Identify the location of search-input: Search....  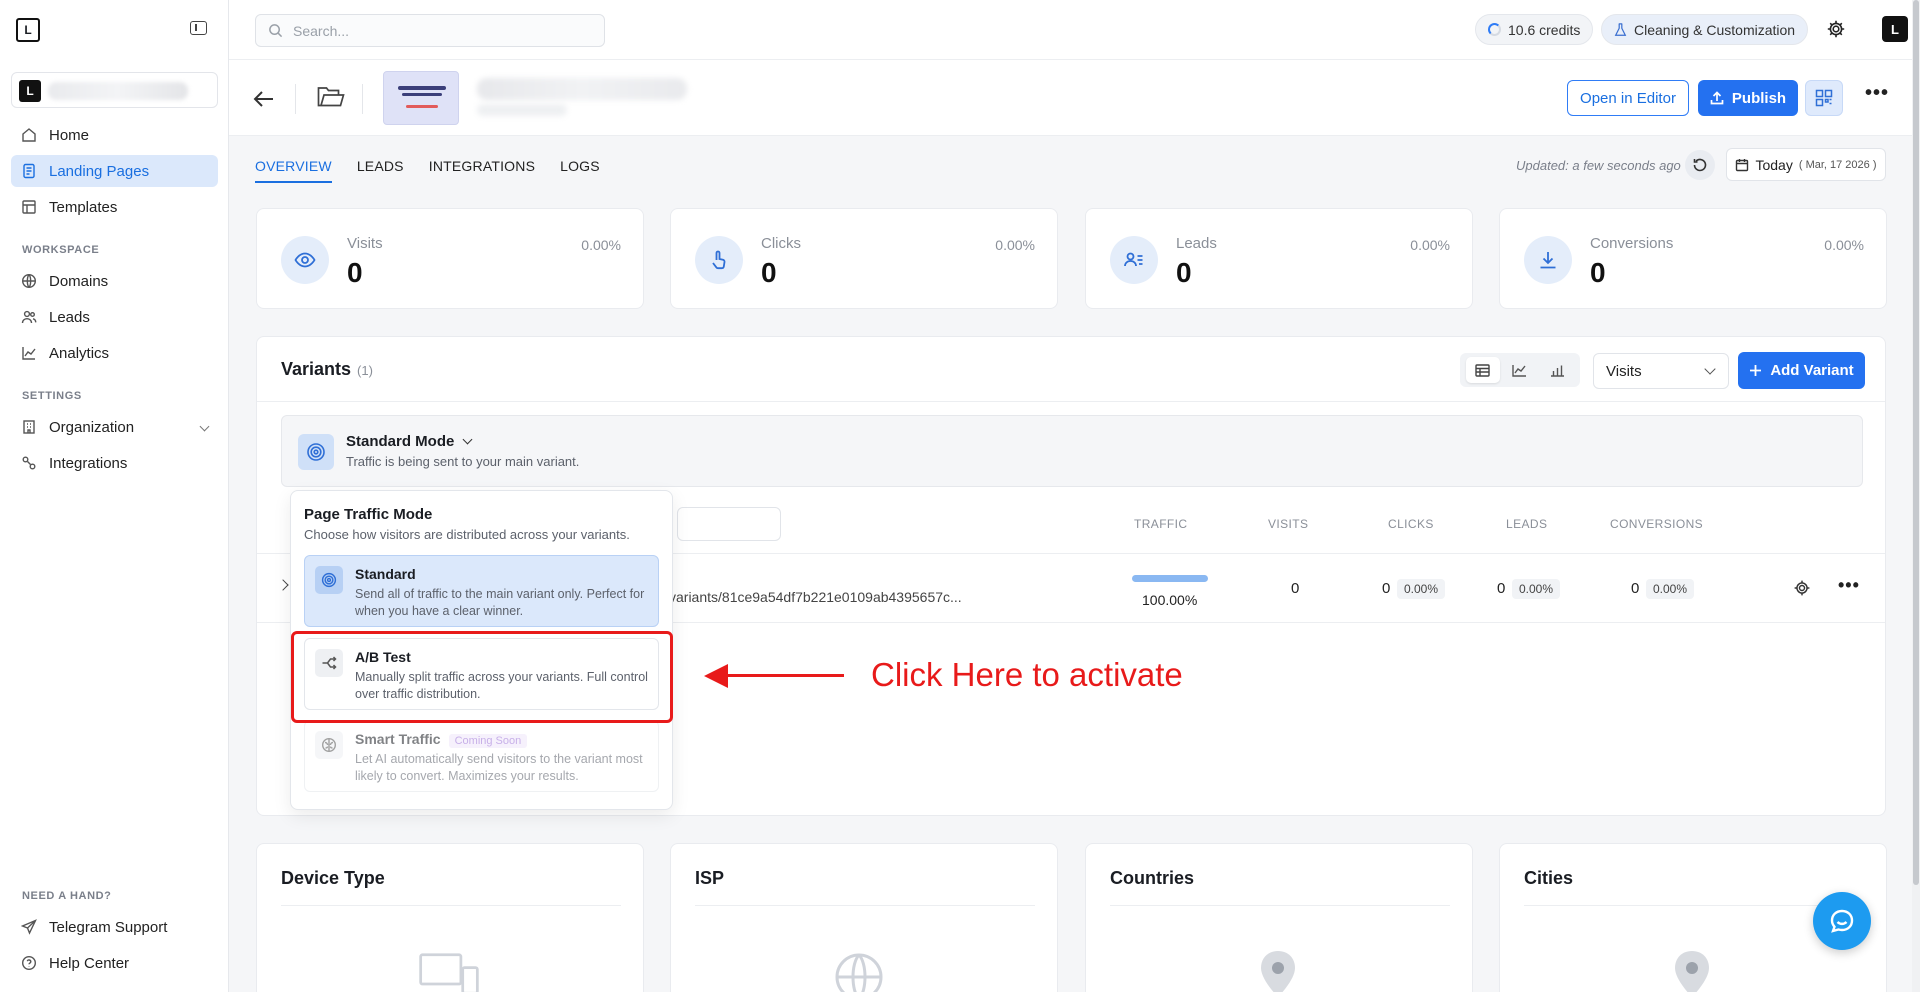
(430, 30).